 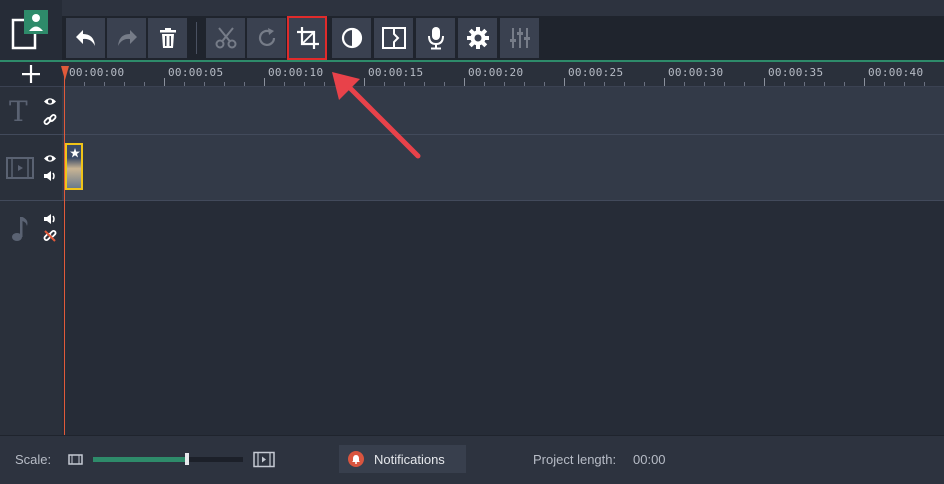 What do you see at coordinates (496, 72) in the screenshot?
I see `ruler-label: 00:00:20` at bounding box center [496, 72].